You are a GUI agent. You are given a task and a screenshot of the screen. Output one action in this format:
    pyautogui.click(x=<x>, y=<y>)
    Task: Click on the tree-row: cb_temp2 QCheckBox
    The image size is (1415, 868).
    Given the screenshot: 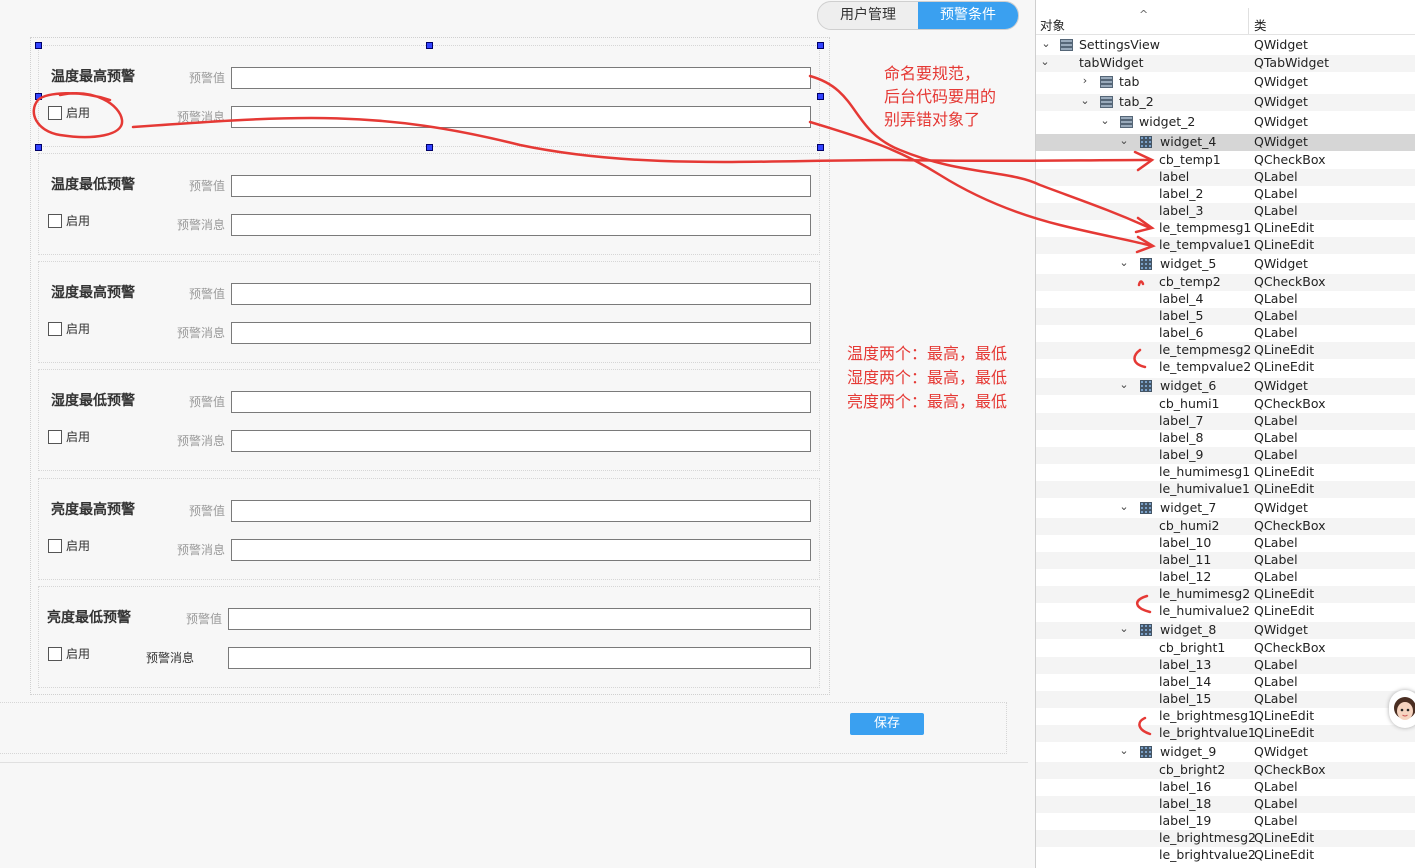 What is the action you would take?
    pyautogui.click(x=1225, y=282)
    